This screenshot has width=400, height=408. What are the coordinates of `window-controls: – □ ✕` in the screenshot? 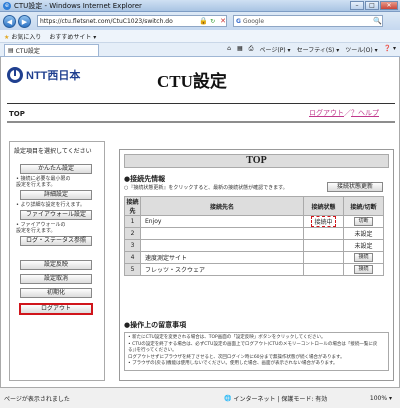 It's located at (374, 5).